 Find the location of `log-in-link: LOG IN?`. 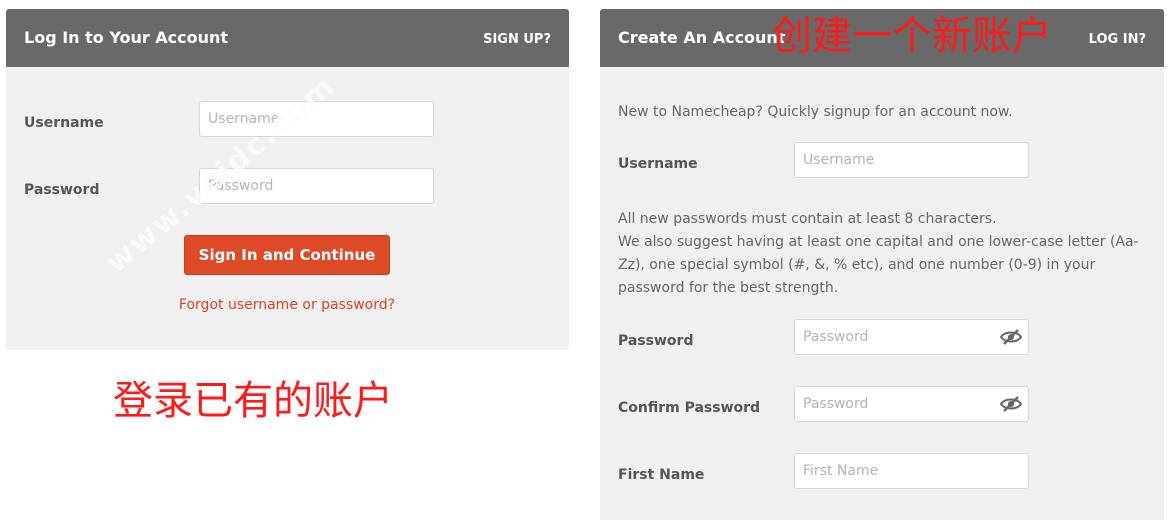

log-in-link: LOG IN? is located at coordinates (1117, 39).